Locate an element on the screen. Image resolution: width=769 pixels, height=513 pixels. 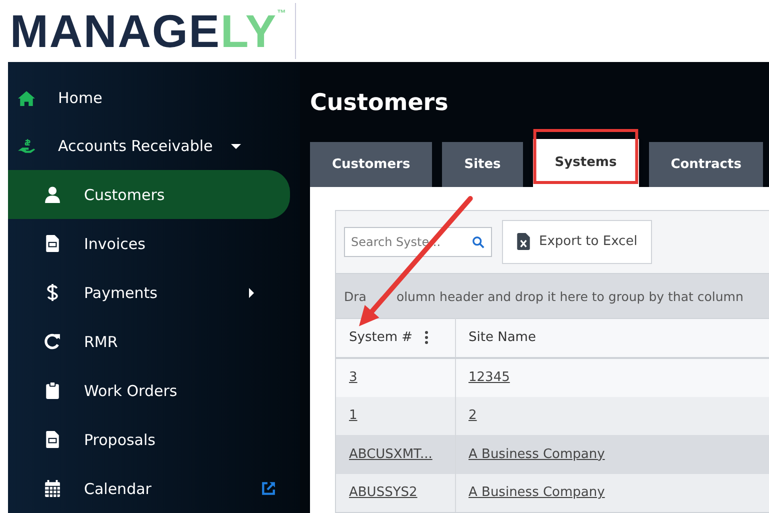
calendar-icon is located at coordinates (52, 488).